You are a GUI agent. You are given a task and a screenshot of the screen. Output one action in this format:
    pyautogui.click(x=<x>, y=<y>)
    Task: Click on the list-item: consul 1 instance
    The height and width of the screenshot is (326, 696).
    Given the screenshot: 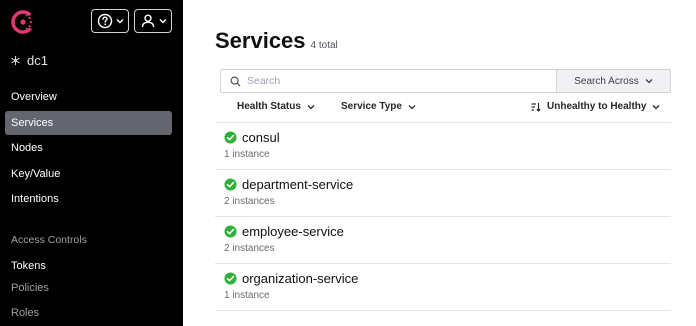 What is the action you would take?
    pyautogui.click(x=252, y=145)
    